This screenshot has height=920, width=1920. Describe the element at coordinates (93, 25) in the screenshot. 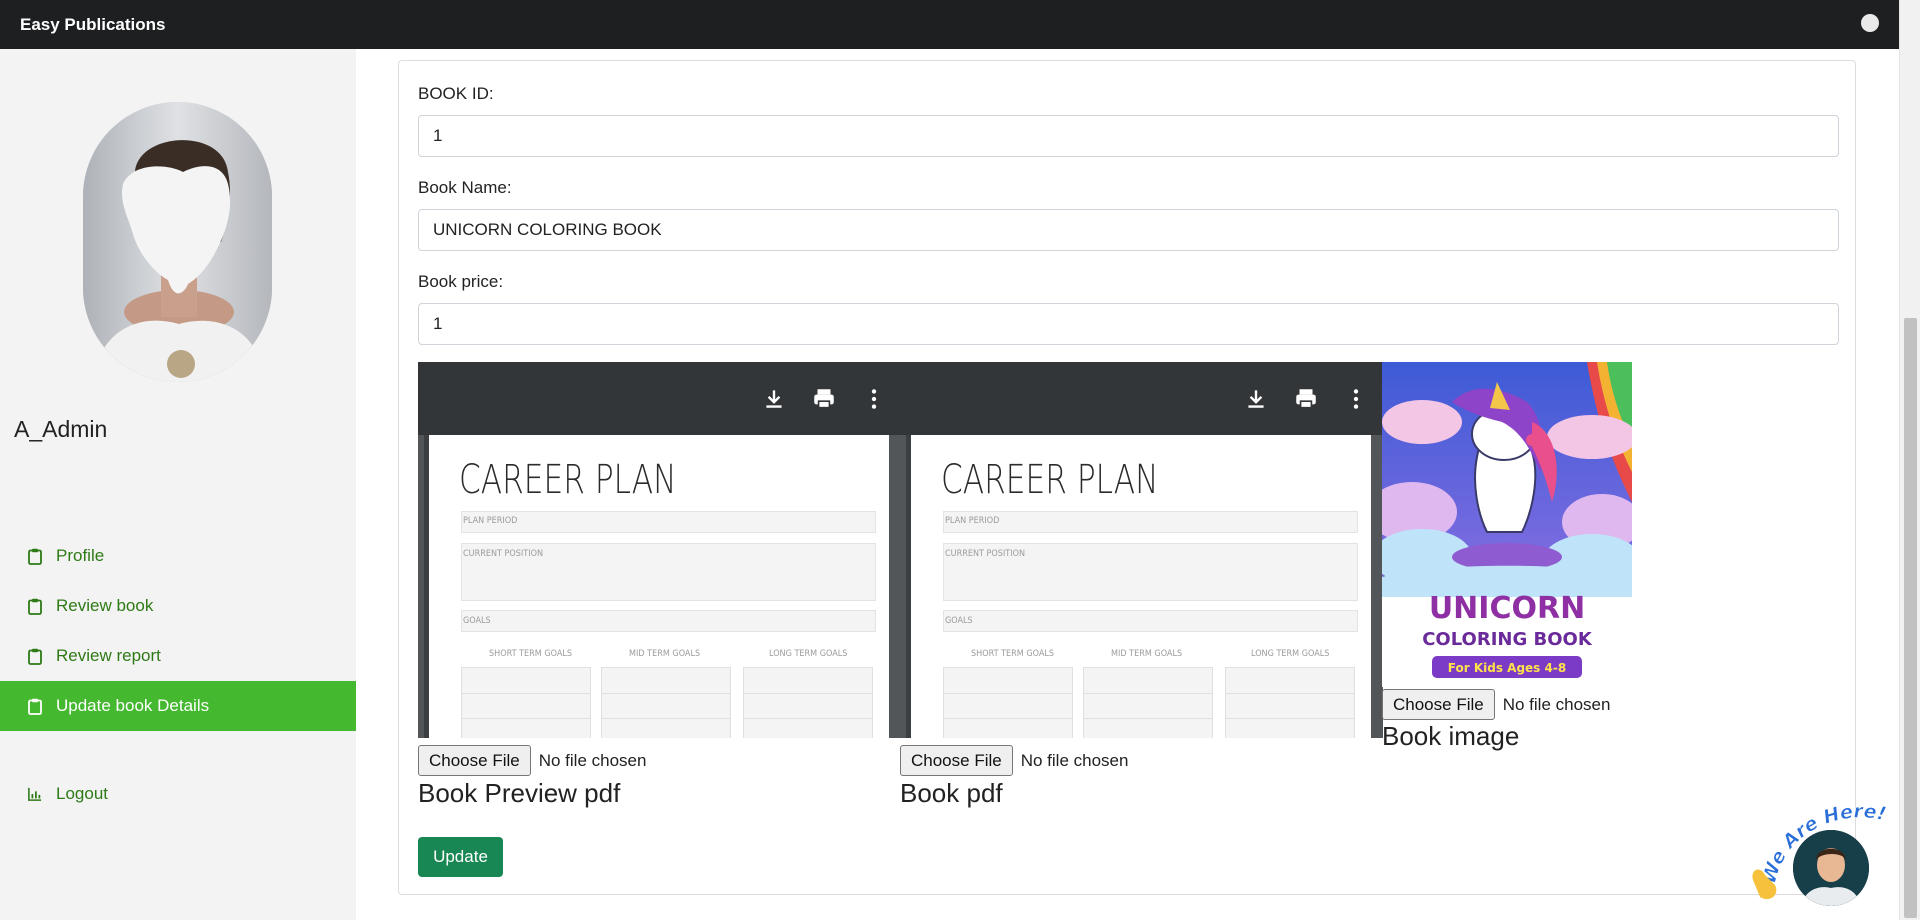

I see `brand-name: Easy Publications` at that location.